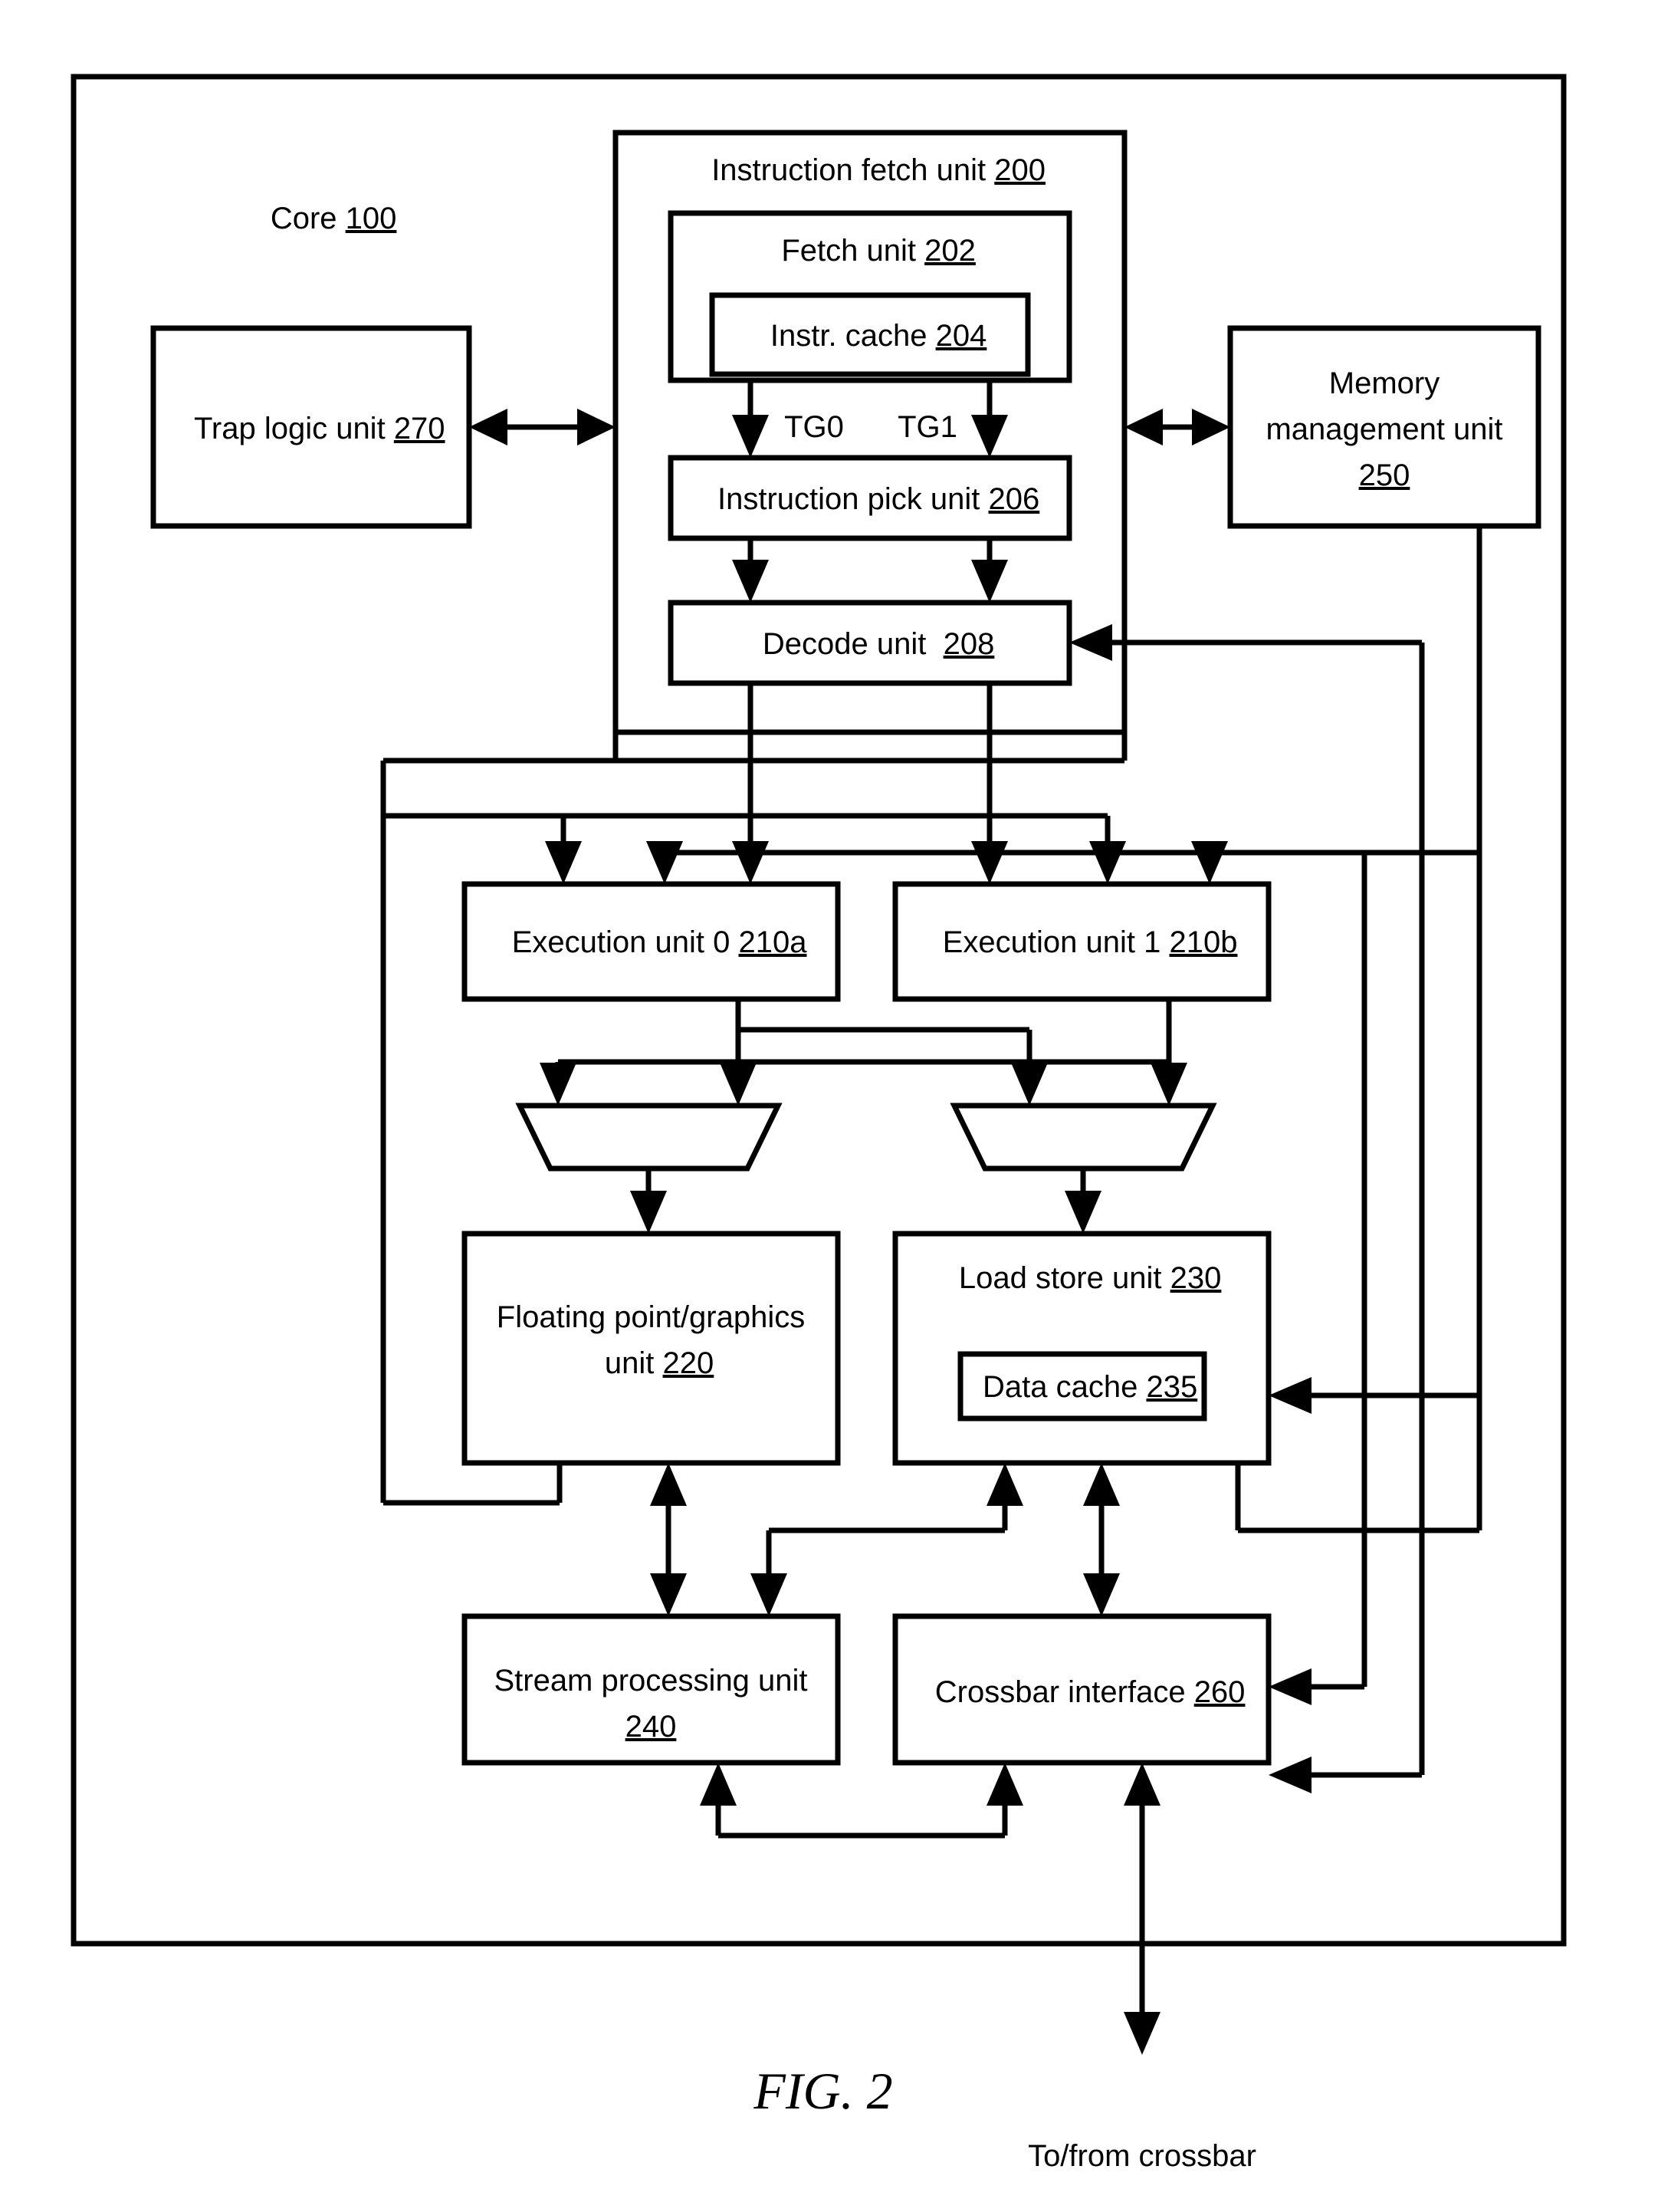 The width and height of the screenshot is (1671, 2212). Describe the element at coordinates (668, 1594) in the screenshot. I see `arrow-fpu-spu-down` at that location.